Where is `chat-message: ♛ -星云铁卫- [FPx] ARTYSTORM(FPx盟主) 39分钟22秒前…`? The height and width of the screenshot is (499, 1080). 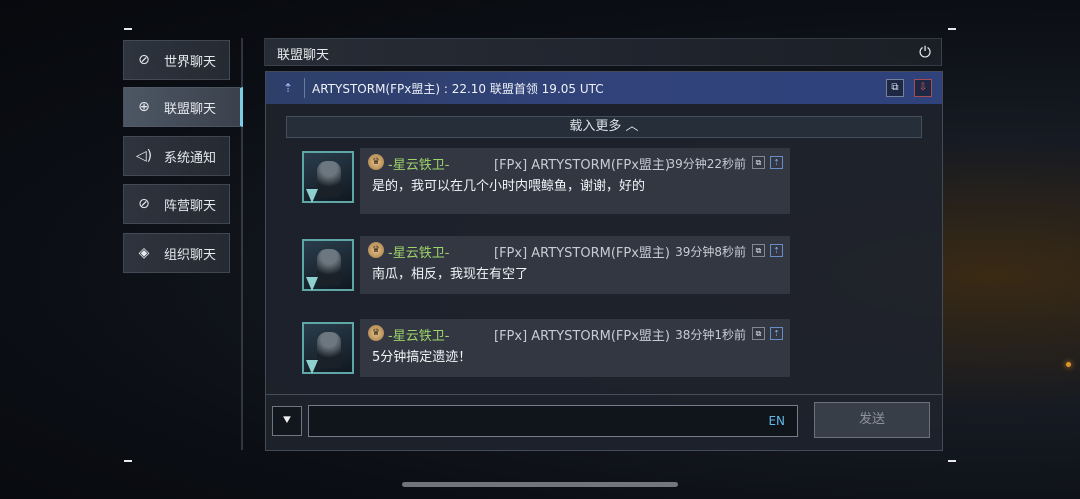 chat-message: ♛ -星云铁卫- [FPx] ARTYSTORM(FPx盟主) 39分钟22秒前… is located at coordinates (552, 181).